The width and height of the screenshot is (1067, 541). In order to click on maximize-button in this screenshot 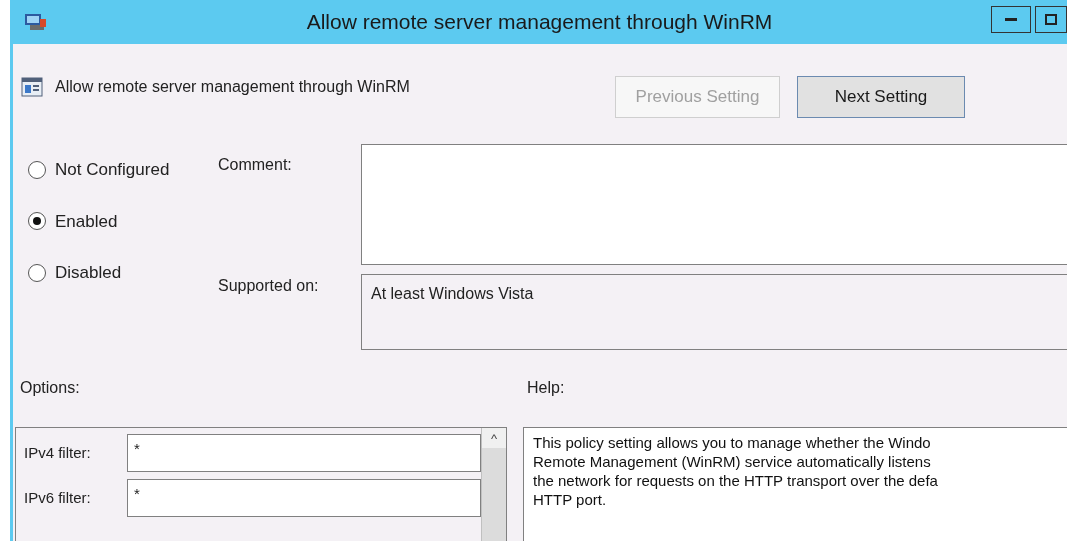, I will do `click(1051, 19)`.